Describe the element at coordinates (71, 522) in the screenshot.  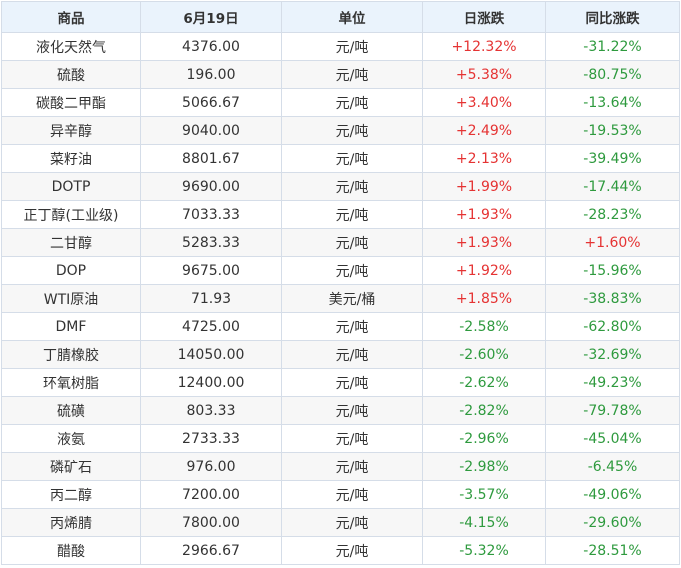
I see `commodity-name-cell: 丙烯腈` at that location.